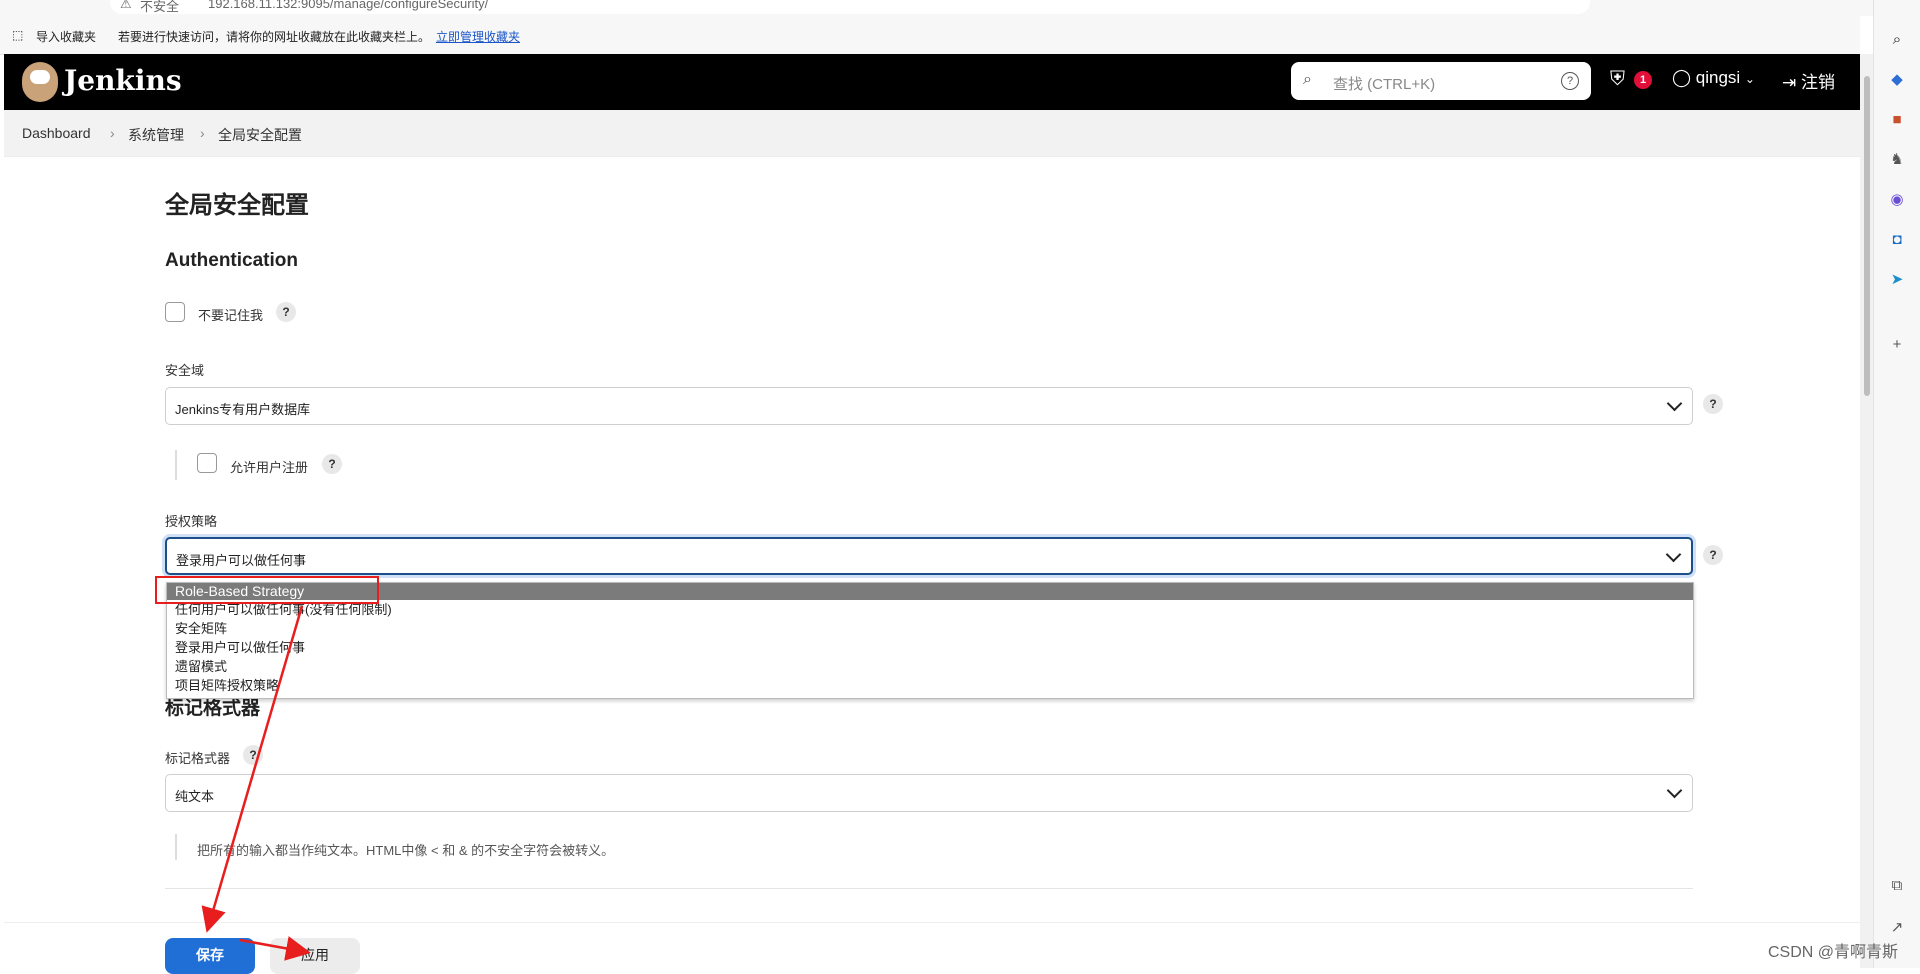 The image size is (1920, 974). Describe the element at coordinates (1897, 40) in the screenshot. I see `search-icon: ⌕` at that location.